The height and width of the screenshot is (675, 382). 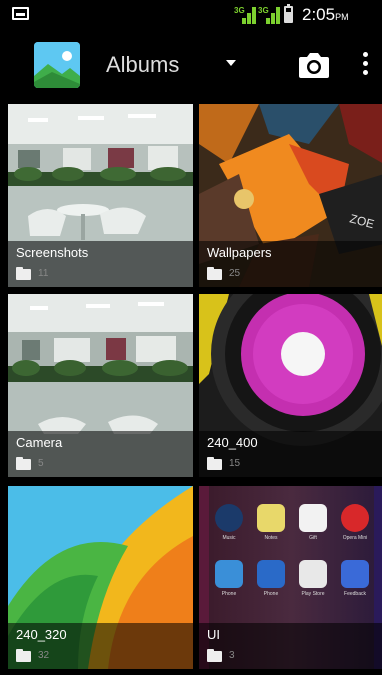 What do you see at coordinates (57, 65) in the screenshot?
I see `gallery-app-icon` at bounding box center [57, 65].